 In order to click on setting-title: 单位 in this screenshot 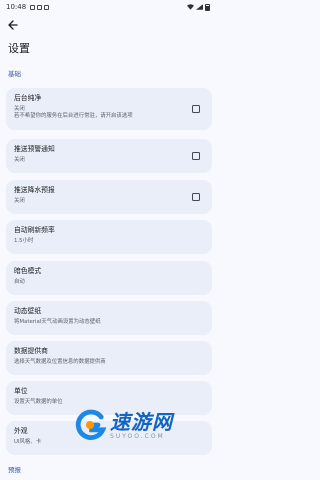, I will do `click(21, 391)`.